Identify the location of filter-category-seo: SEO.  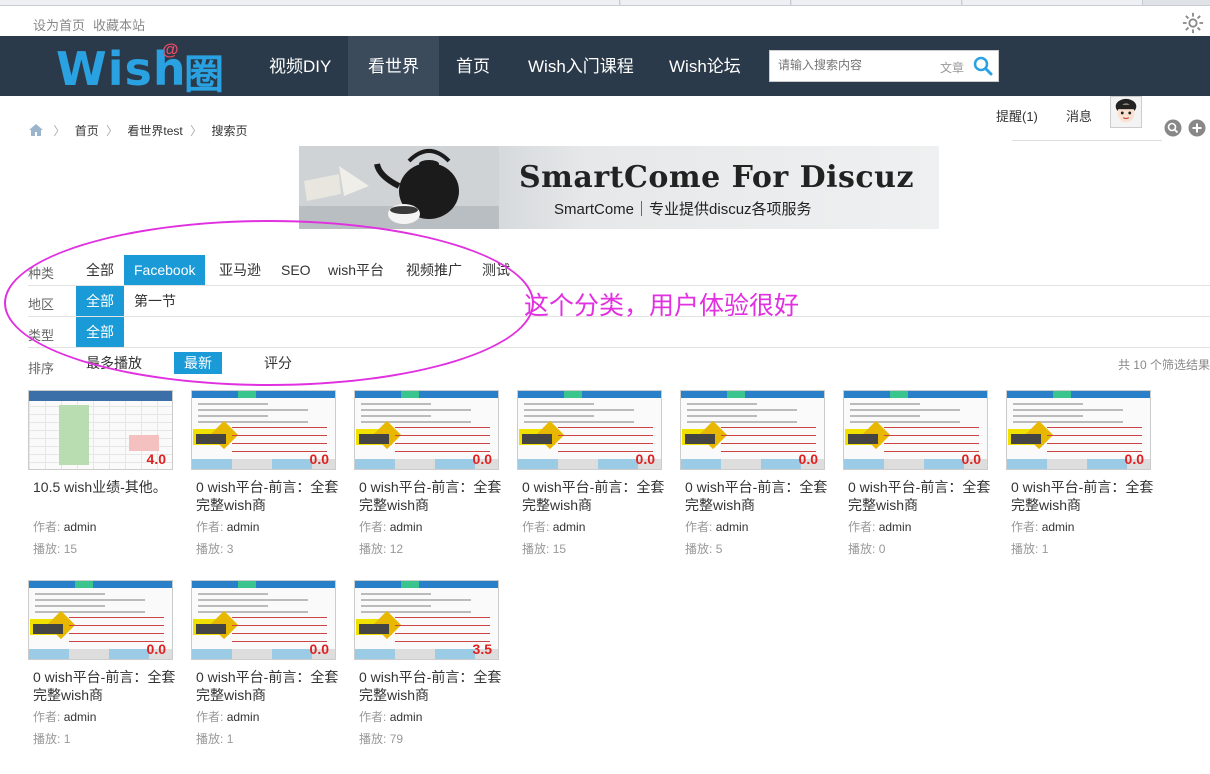
(296, 270).